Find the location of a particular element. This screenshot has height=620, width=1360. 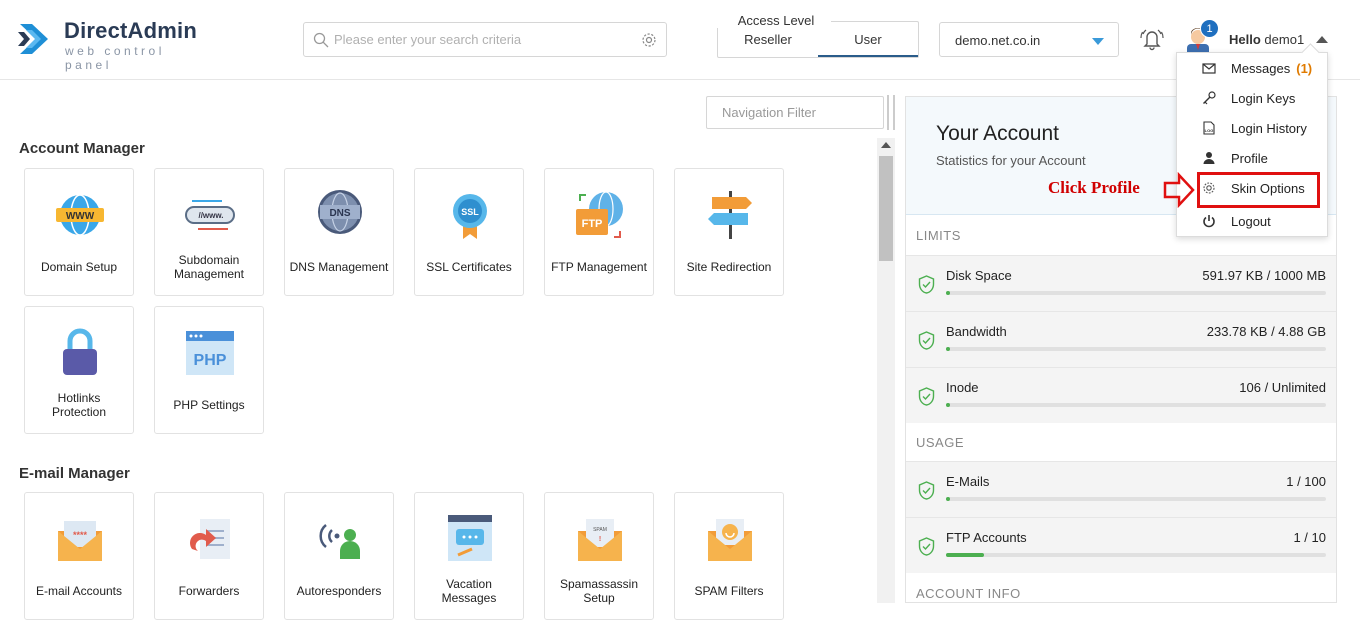

svg-text: LOG is located at coordinates (1209, 130).